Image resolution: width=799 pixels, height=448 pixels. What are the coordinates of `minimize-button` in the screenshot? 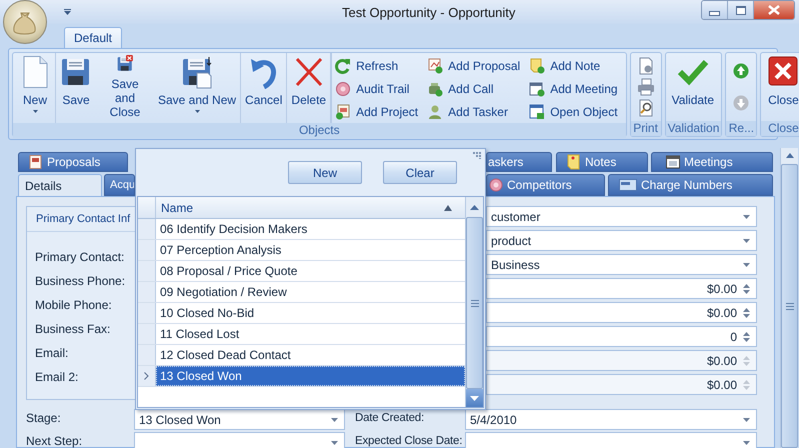 It's located at (715, 10).